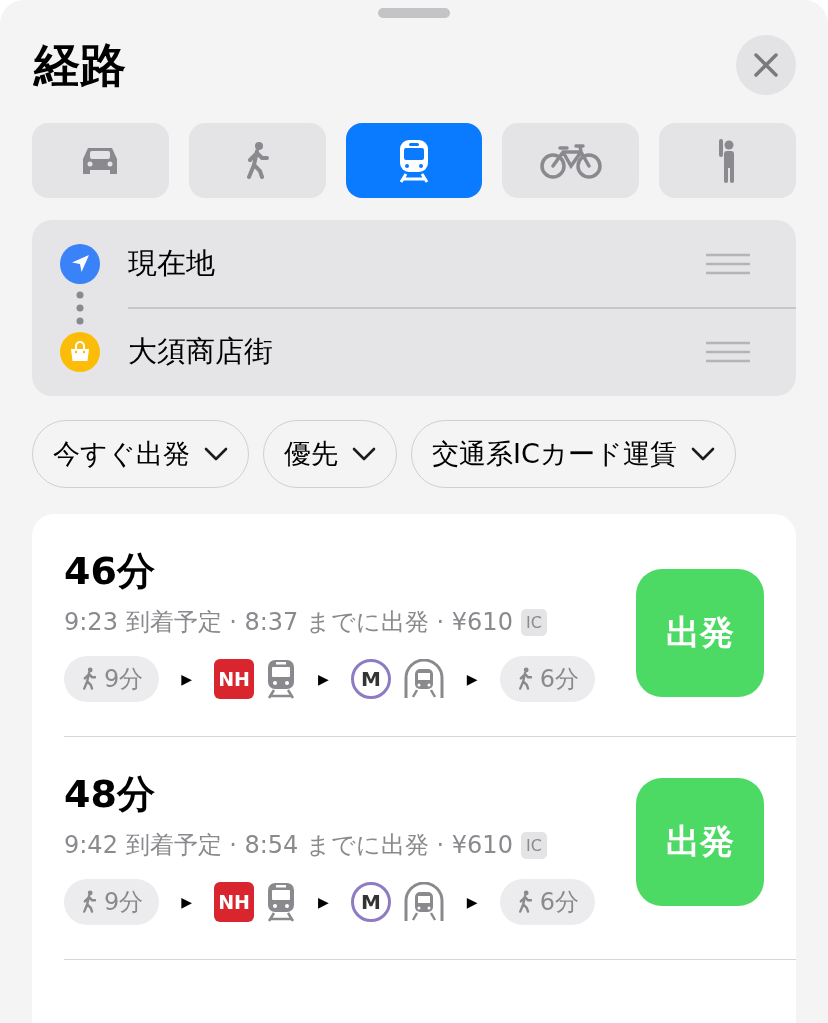 The image size is (828, 1023). I want to click on sheet-title: 経路, so click(80, 65).